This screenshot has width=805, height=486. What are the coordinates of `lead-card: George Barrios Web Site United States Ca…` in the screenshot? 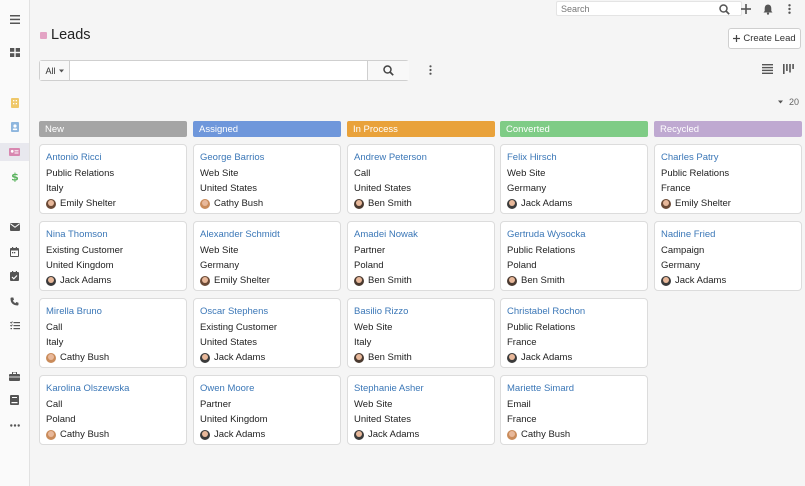 It's located at (267, 179).